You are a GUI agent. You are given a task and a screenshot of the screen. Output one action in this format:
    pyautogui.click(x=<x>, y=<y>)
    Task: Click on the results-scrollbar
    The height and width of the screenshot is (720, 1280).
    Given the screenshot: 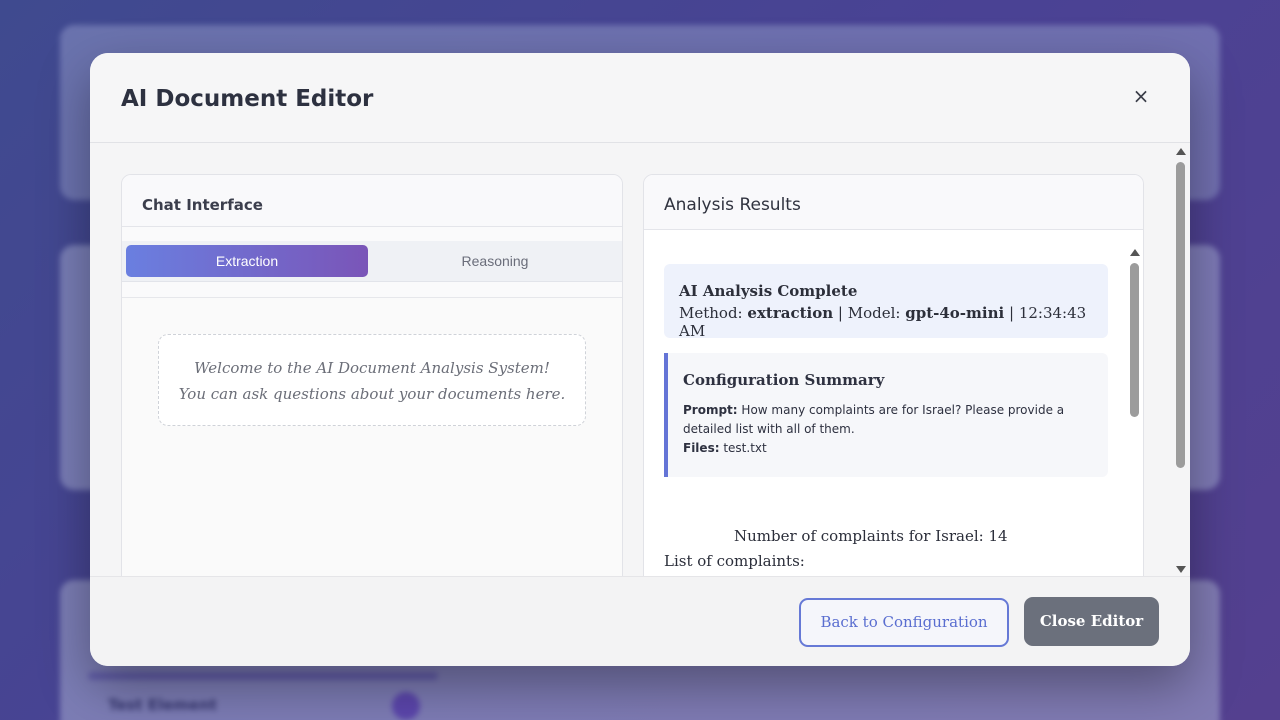 What is the action you would take?
    pyautogui.click(x=1135, y=411)
    